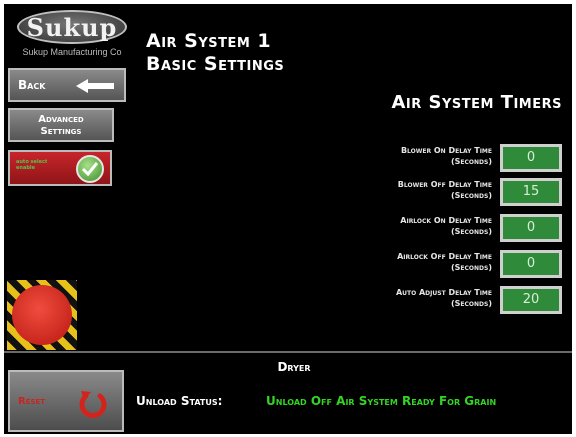  I want to click on timer-row-airlock-off: Airlock Off Delay Time (Seconds) 0, so click(386, 265).